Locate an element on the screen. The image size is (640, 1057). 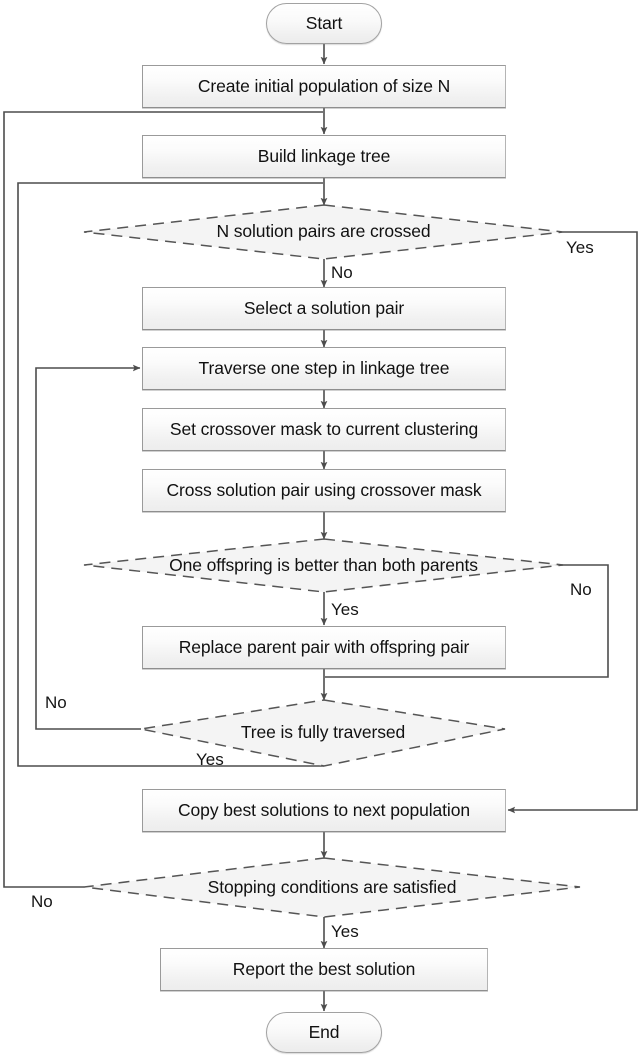
node-build-linkage-tree-label: Build linkage tree is located at coordinates (324, 155).